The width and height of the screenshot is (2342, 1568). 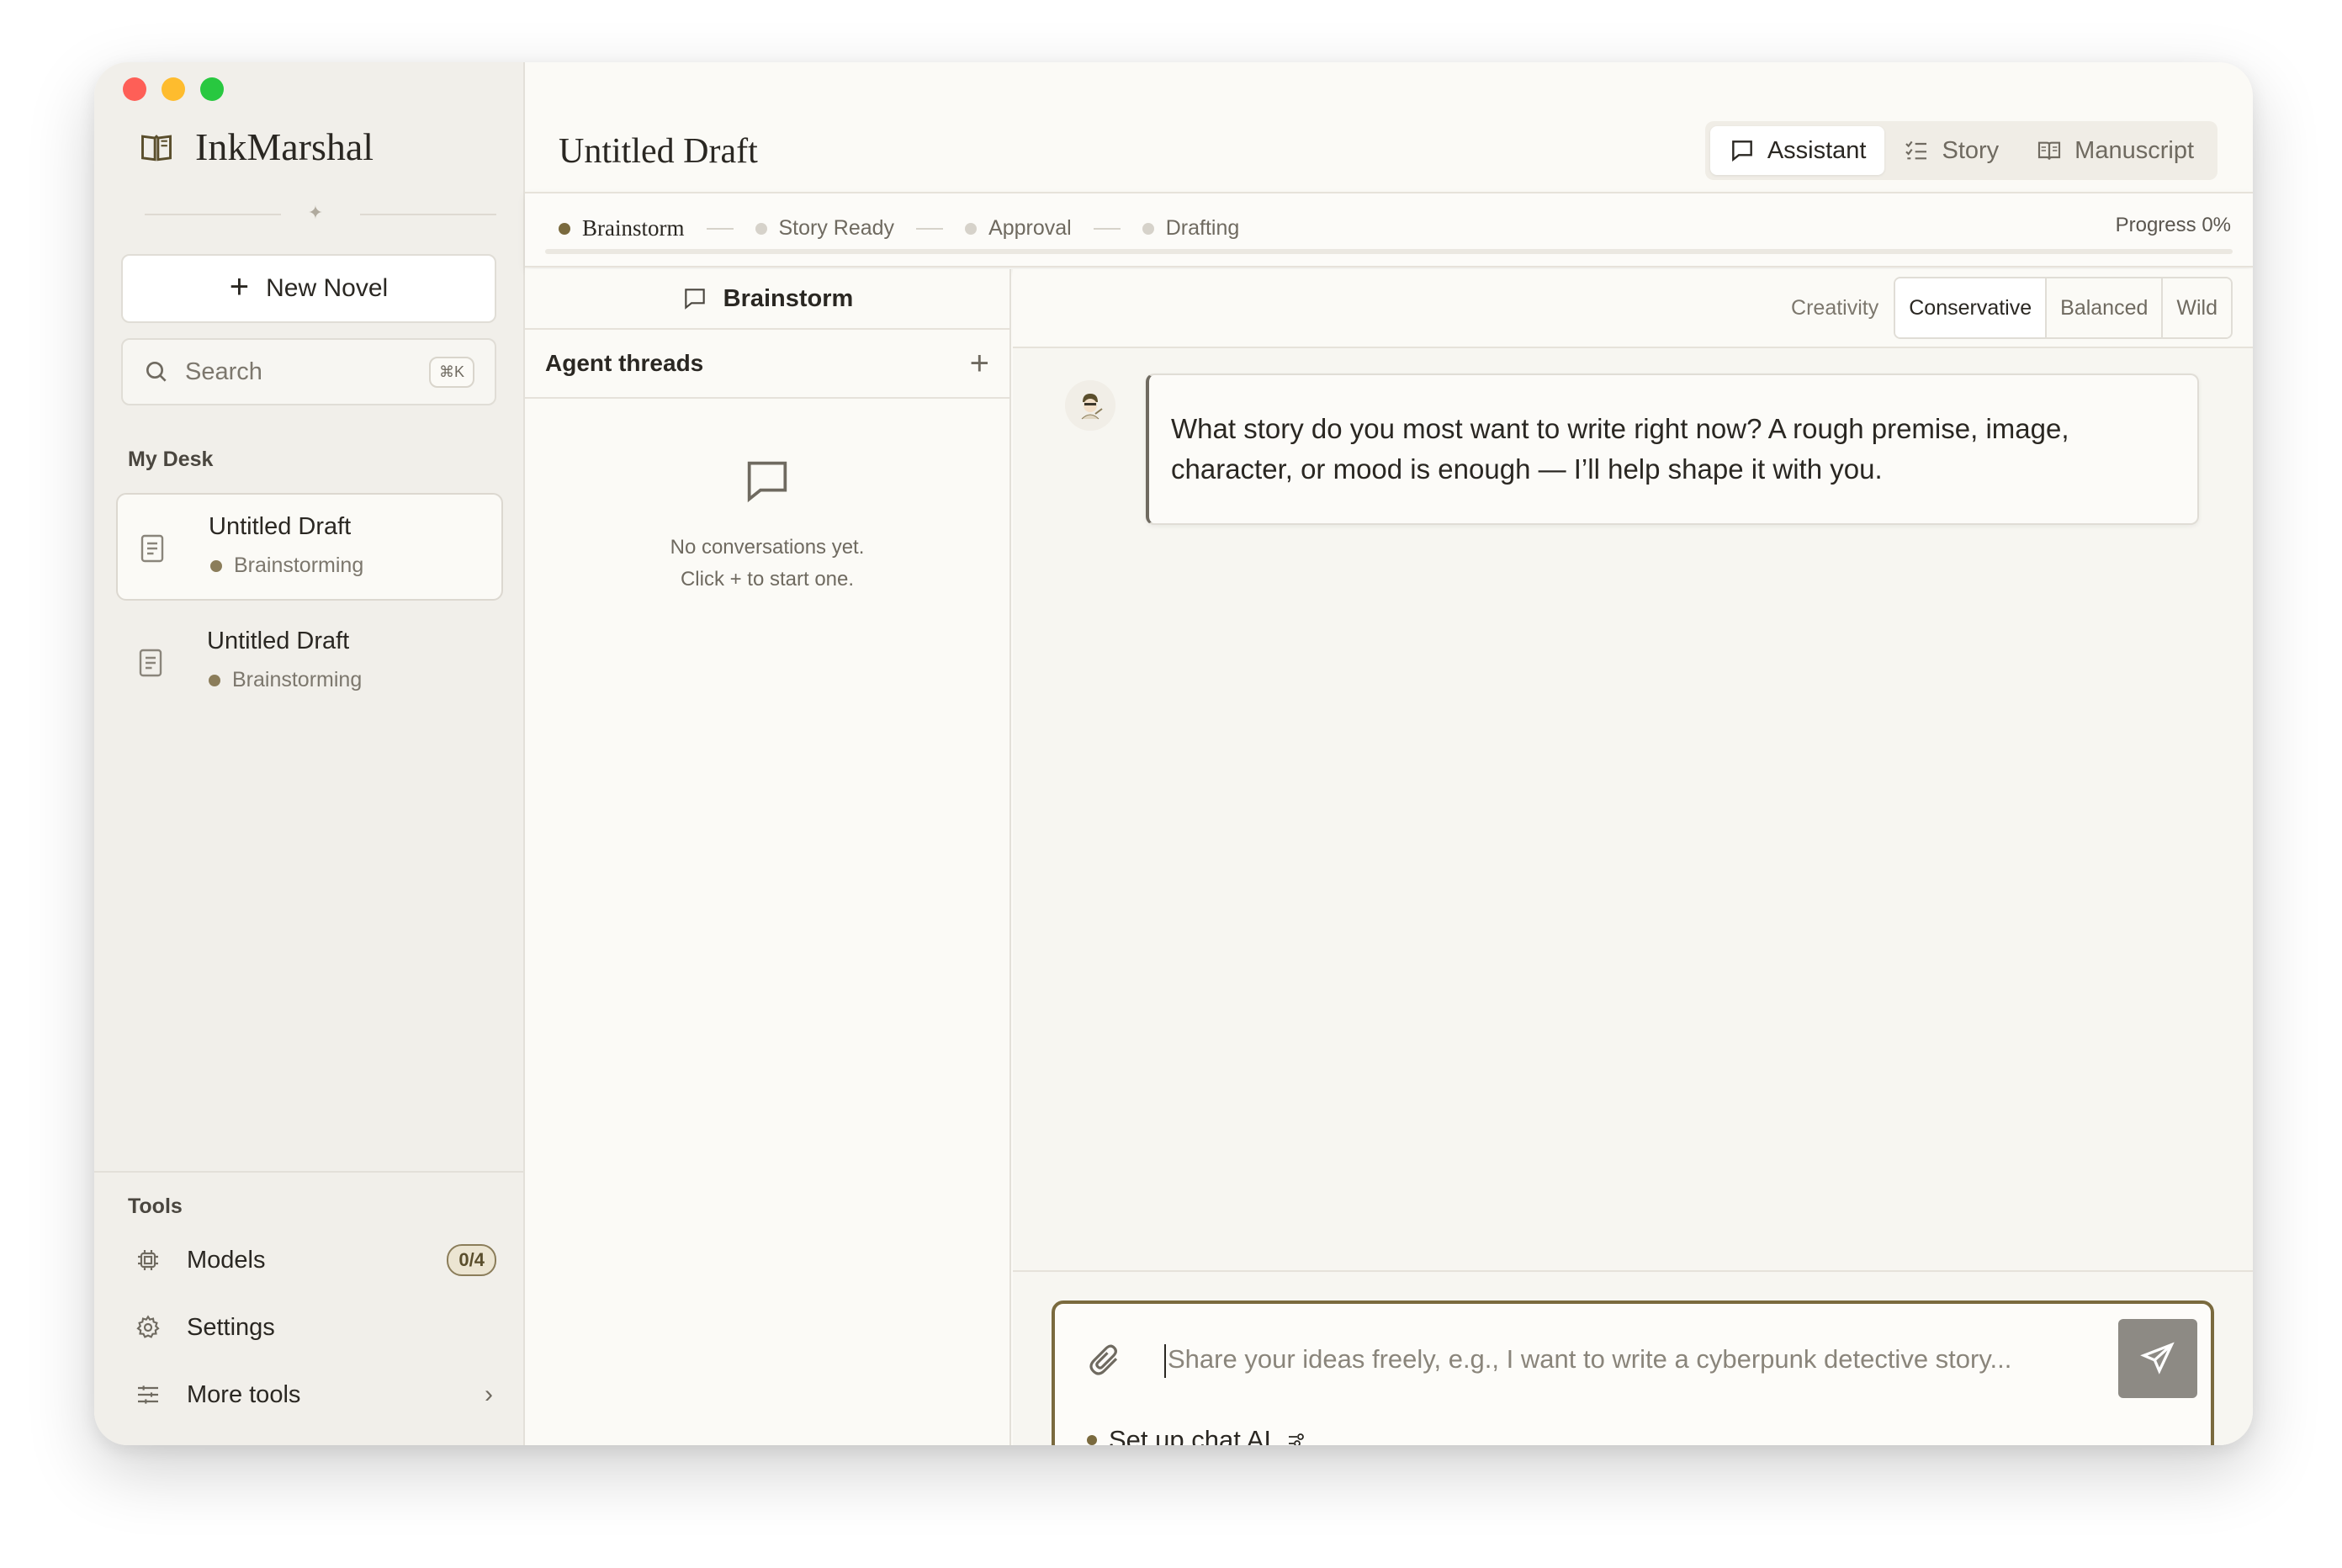 I want to click on setup-chat-ai-button: Set up chat AI, so click(x=1196, y=1435).